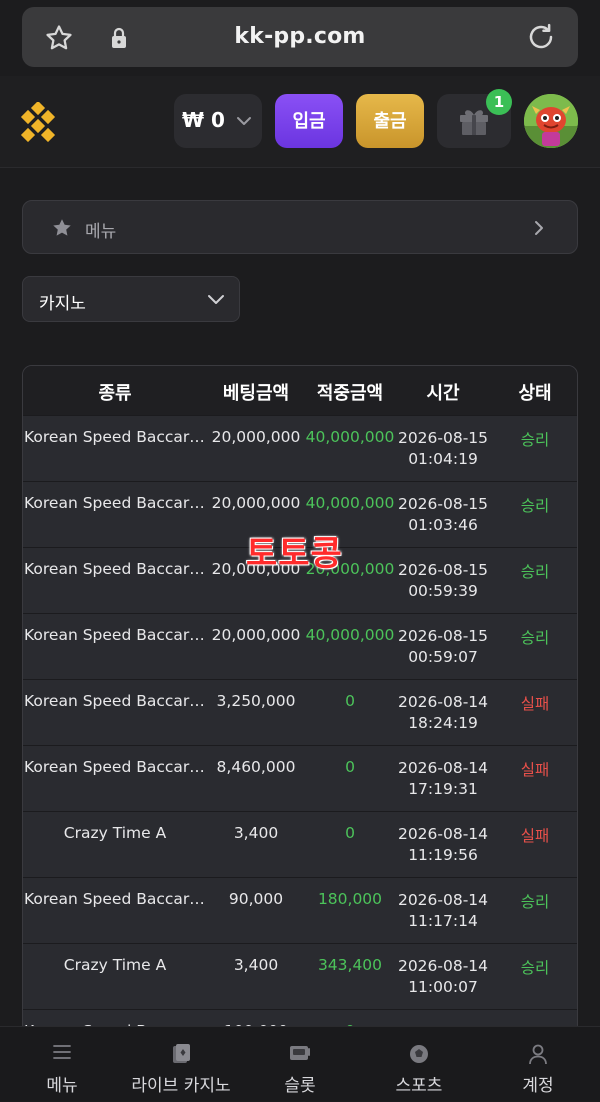 The image size is (600, 1102). I want to click on star-icon, so click(62, 227).